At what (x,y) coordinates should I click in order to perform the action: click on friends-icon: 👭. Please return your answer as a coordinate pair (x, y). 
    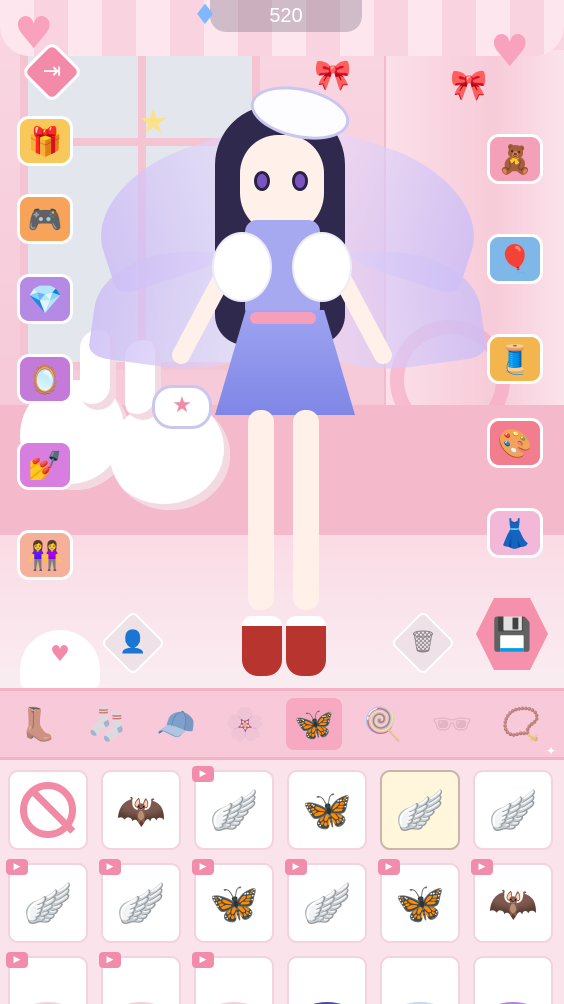
    Looking at the image, I should click on (45, 555).